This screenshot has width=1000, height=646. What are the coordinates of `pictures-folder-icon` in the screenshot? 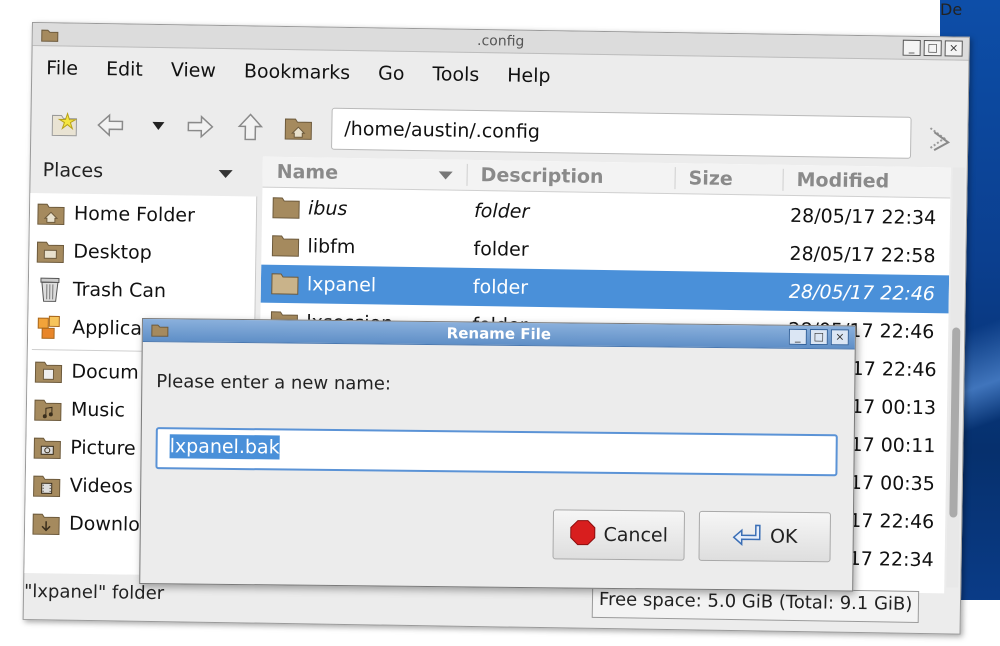 It's located at (47, 447).